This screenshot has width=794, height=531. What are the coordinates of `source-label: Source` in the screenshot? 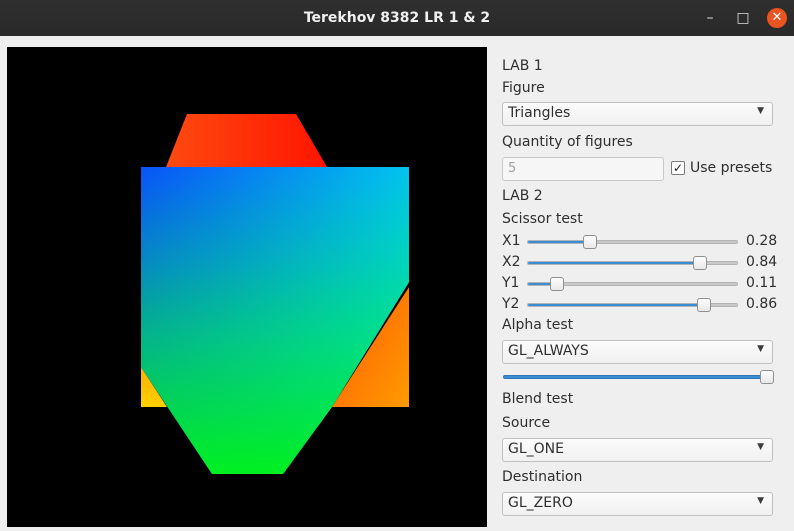 It's located at (526, 423).